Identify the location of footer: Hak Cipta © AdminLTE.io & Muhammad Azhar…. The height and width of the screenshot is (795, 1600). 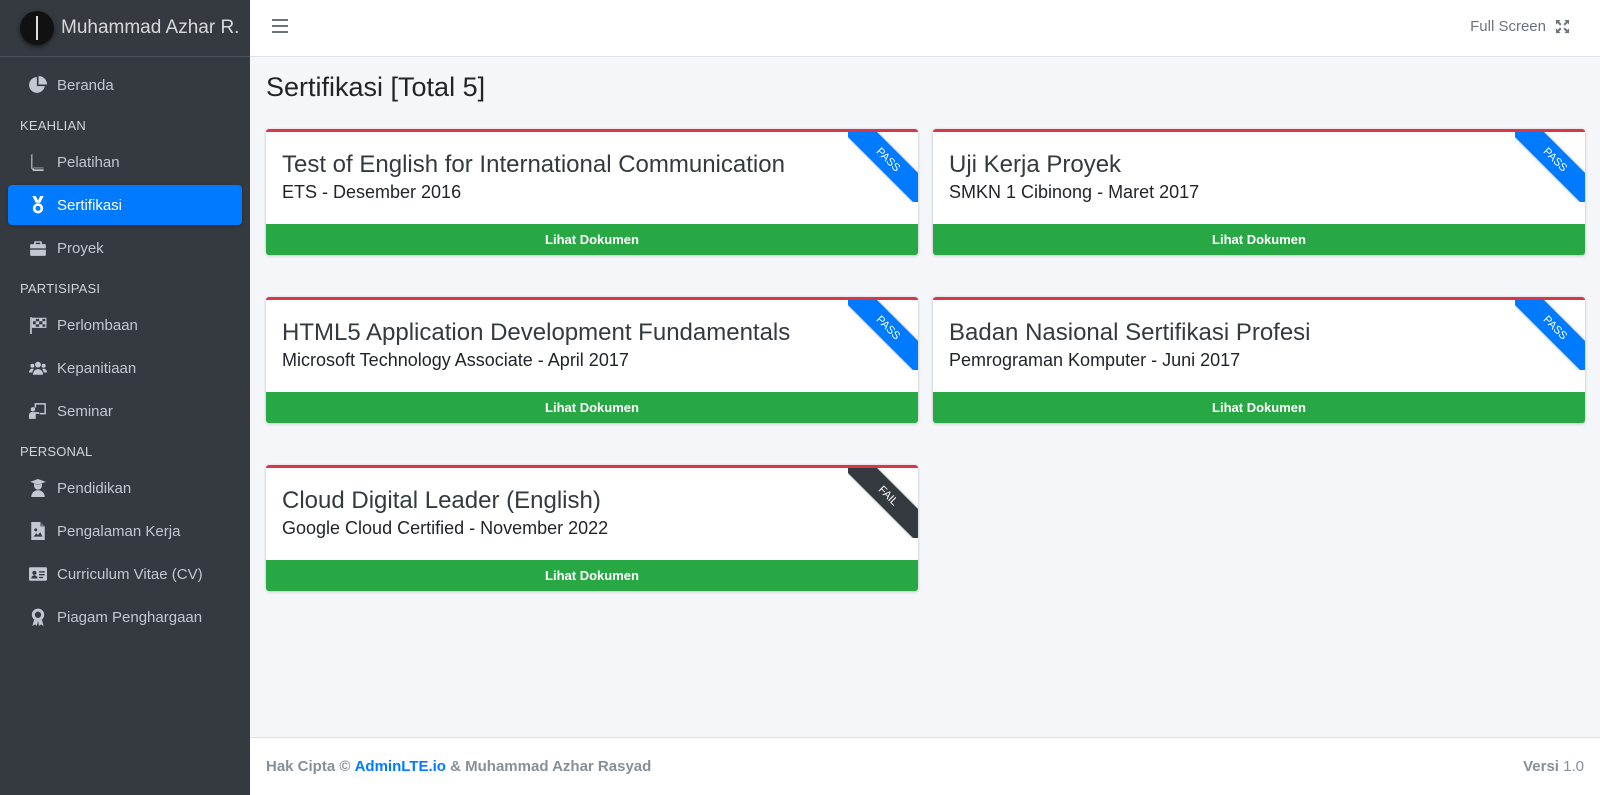
(925, 766).